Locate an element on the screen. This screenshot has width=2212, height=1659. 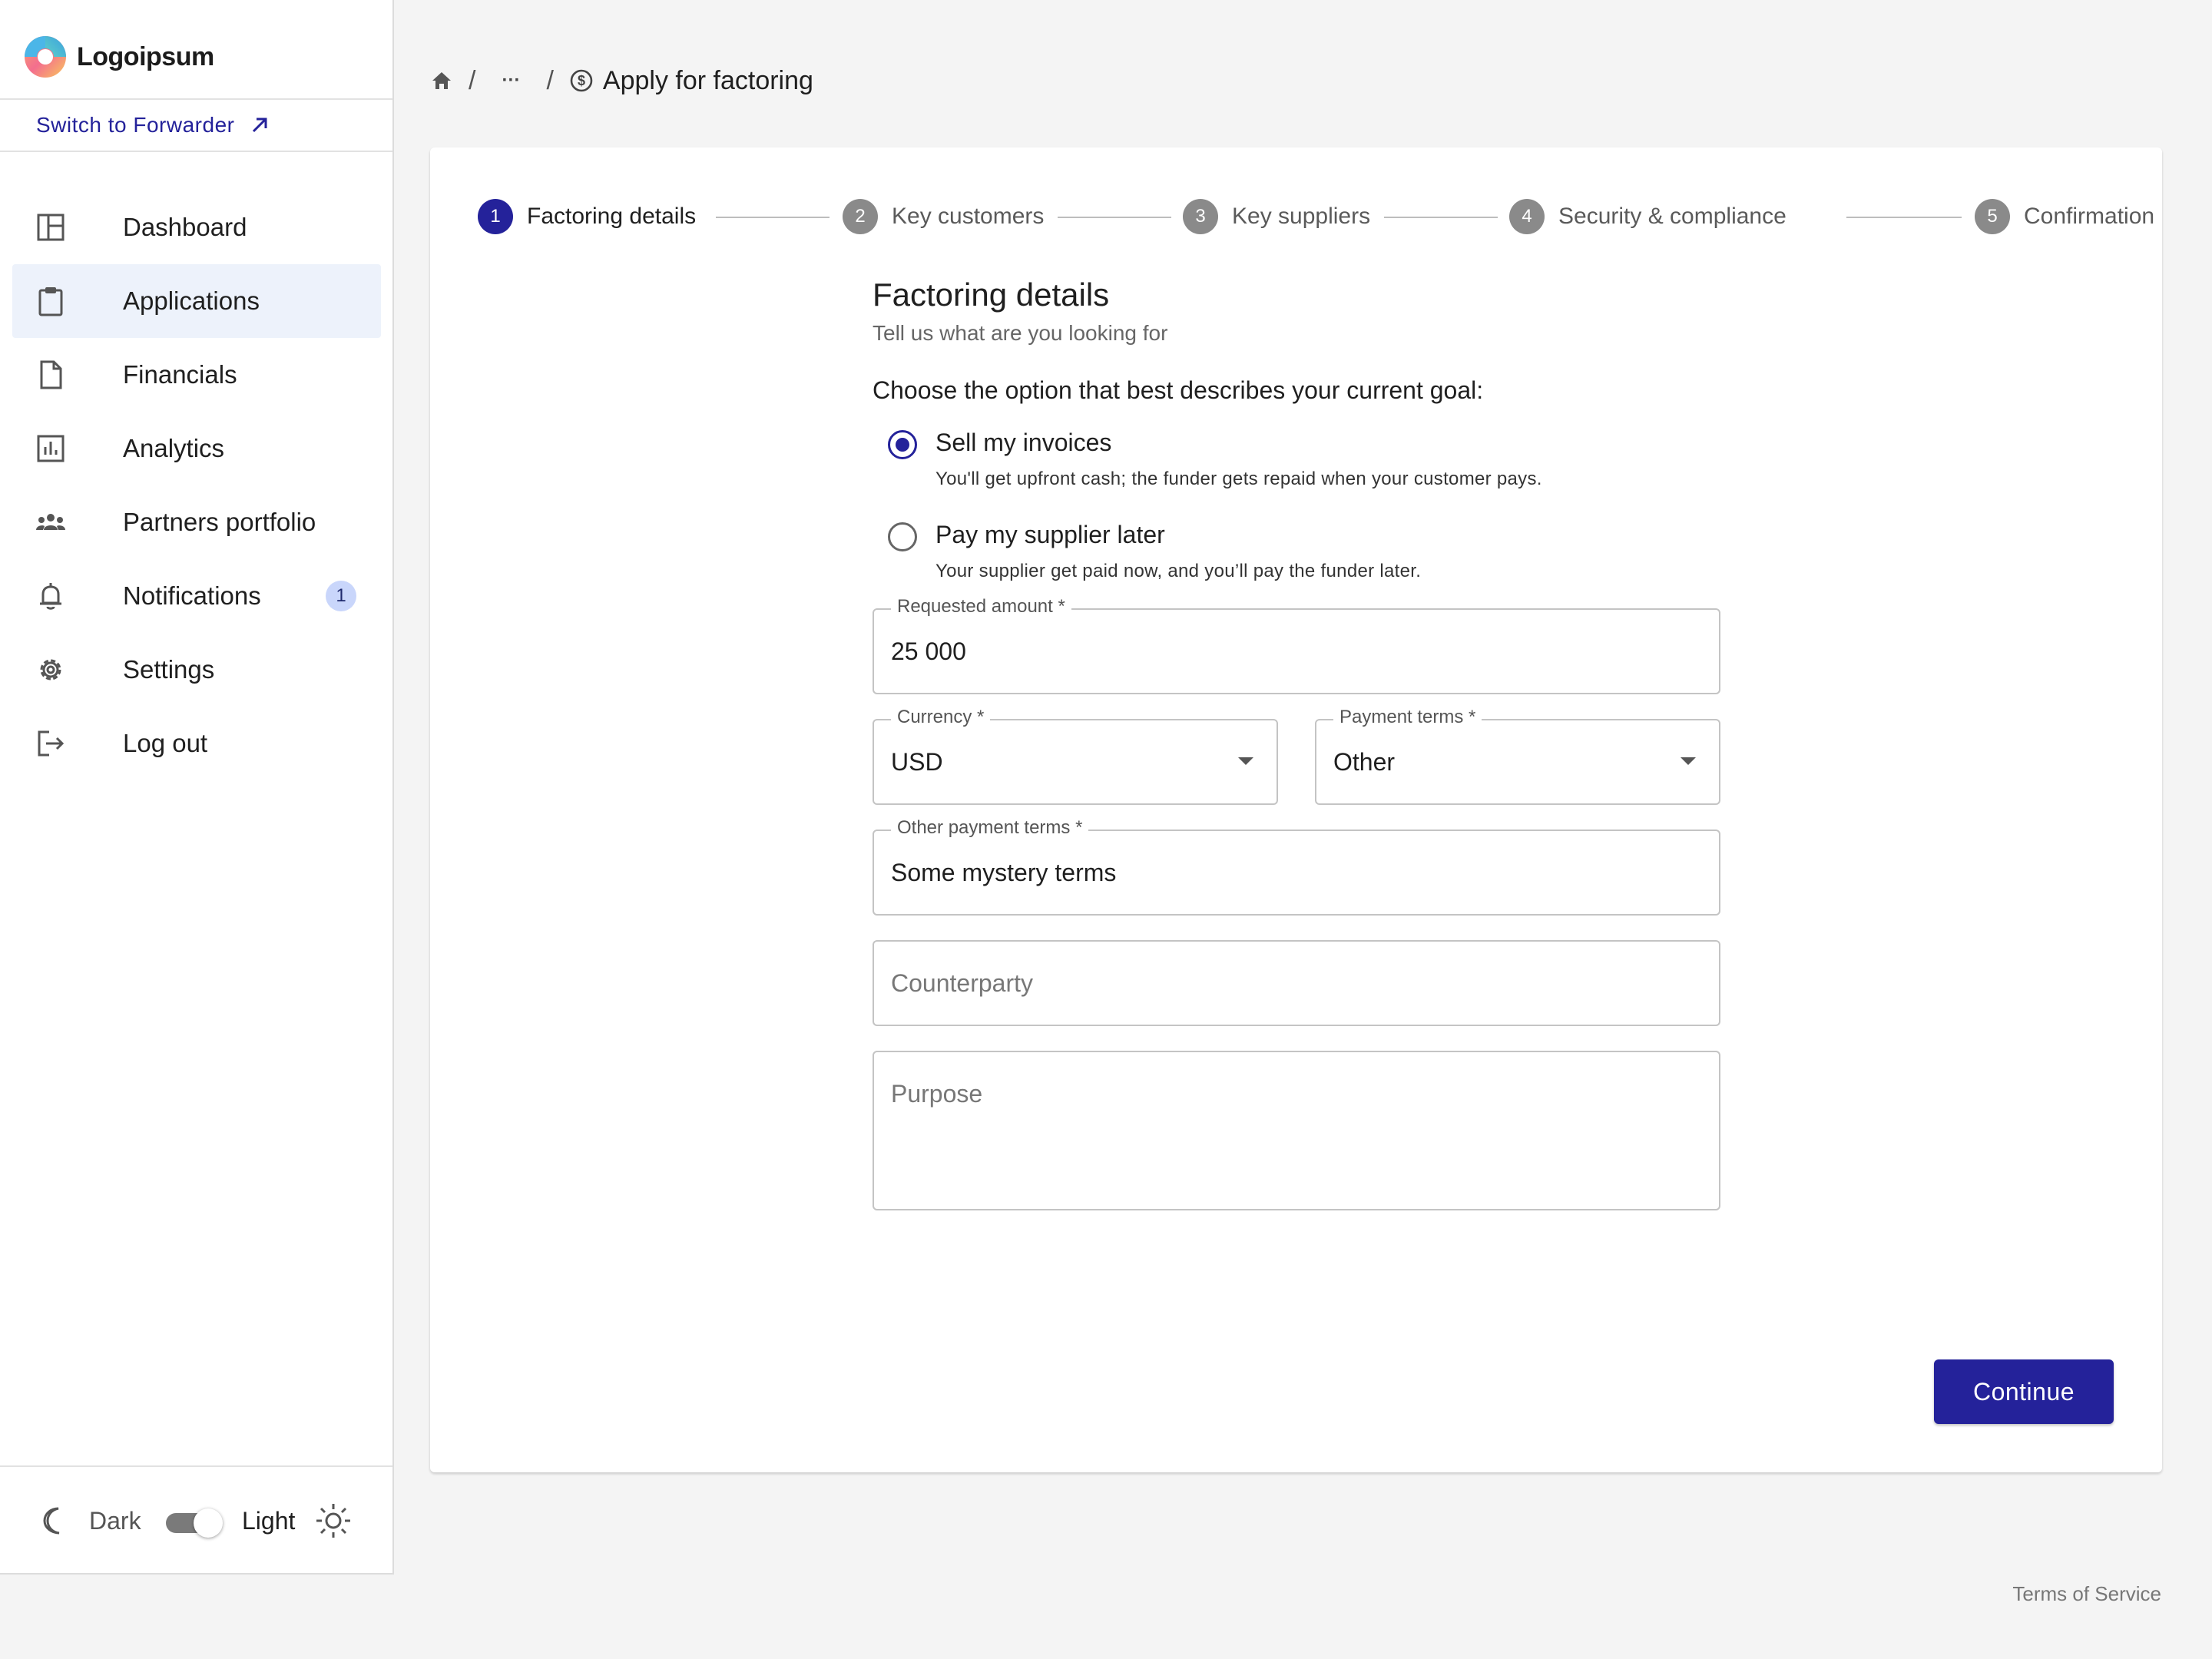
step-security-compliance: 4 Security & compliance is located at coordinates (1647, 217).